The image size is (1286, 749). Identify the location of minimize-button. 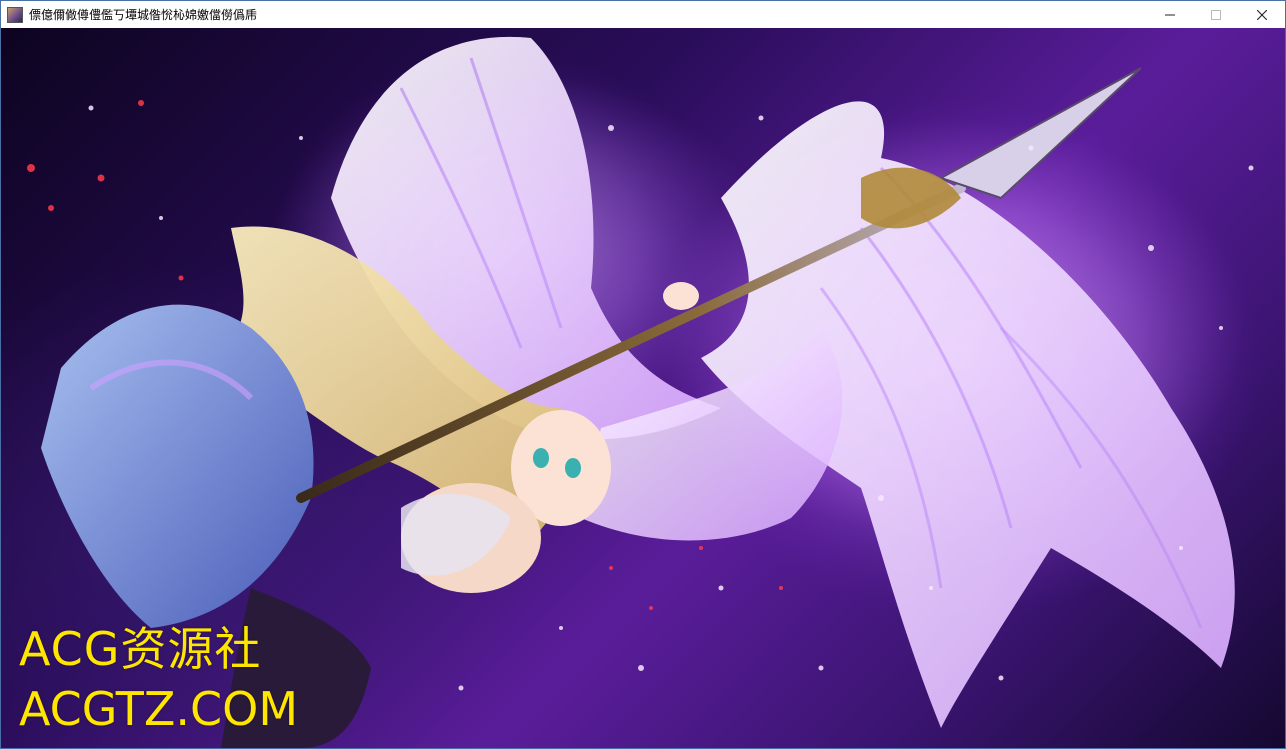
(1170, 14).